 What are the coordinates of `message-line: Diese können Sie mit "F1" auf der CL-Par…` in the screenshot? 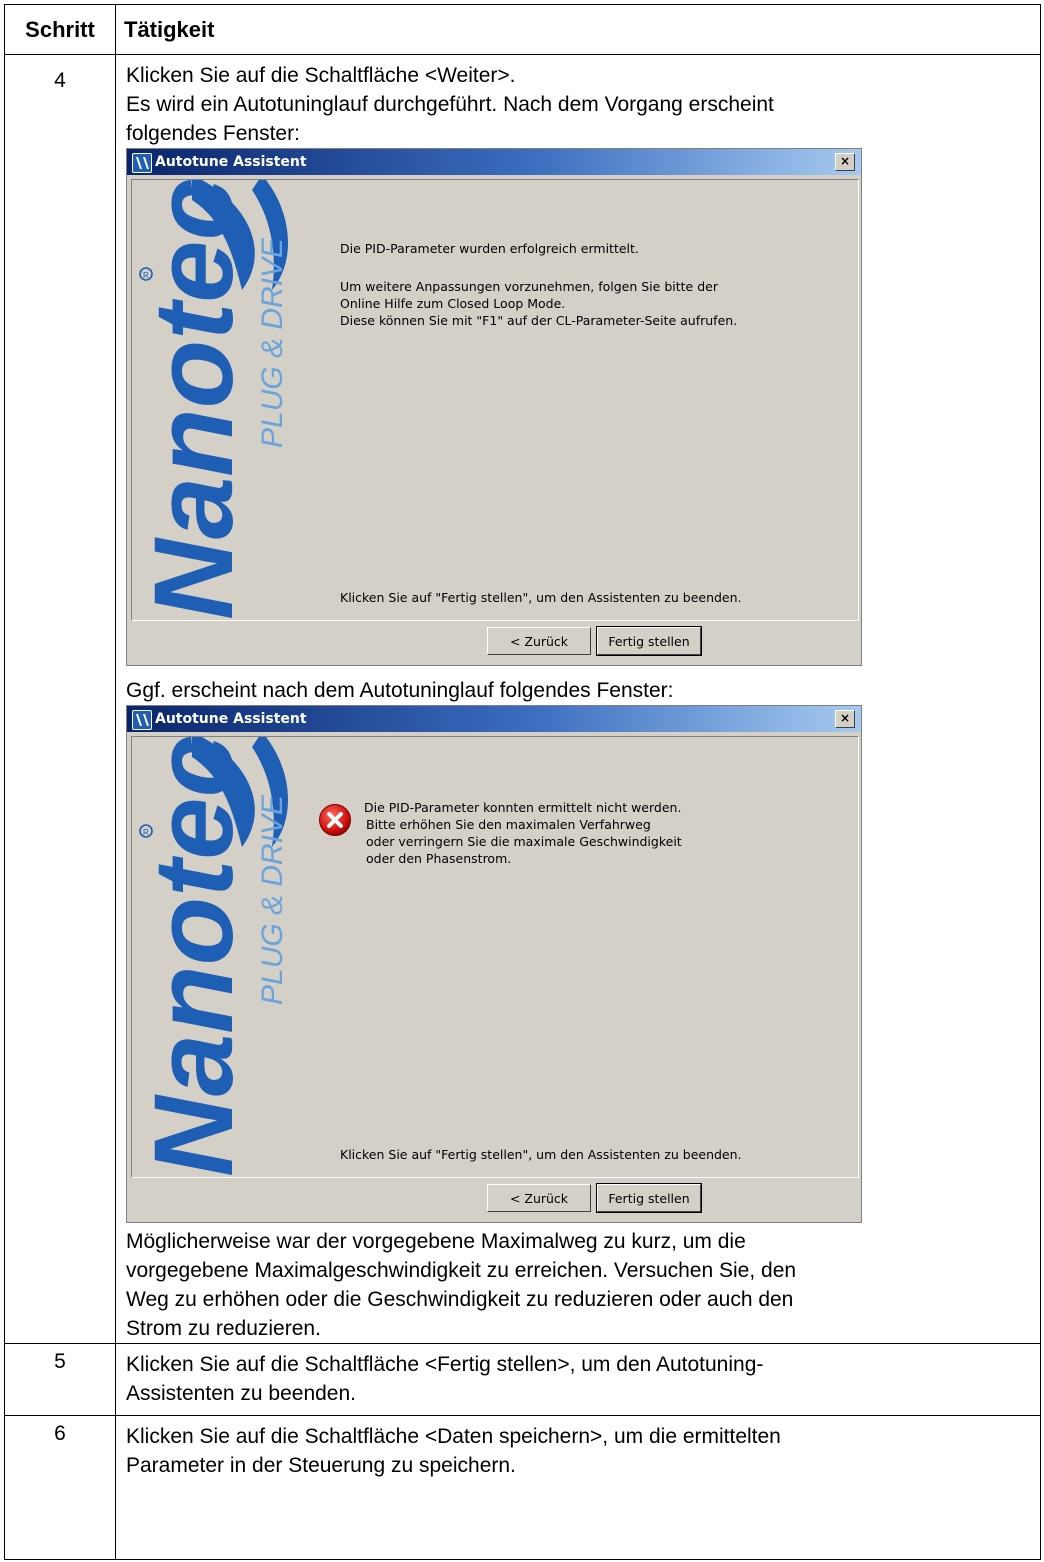 It's located at (539, 320).